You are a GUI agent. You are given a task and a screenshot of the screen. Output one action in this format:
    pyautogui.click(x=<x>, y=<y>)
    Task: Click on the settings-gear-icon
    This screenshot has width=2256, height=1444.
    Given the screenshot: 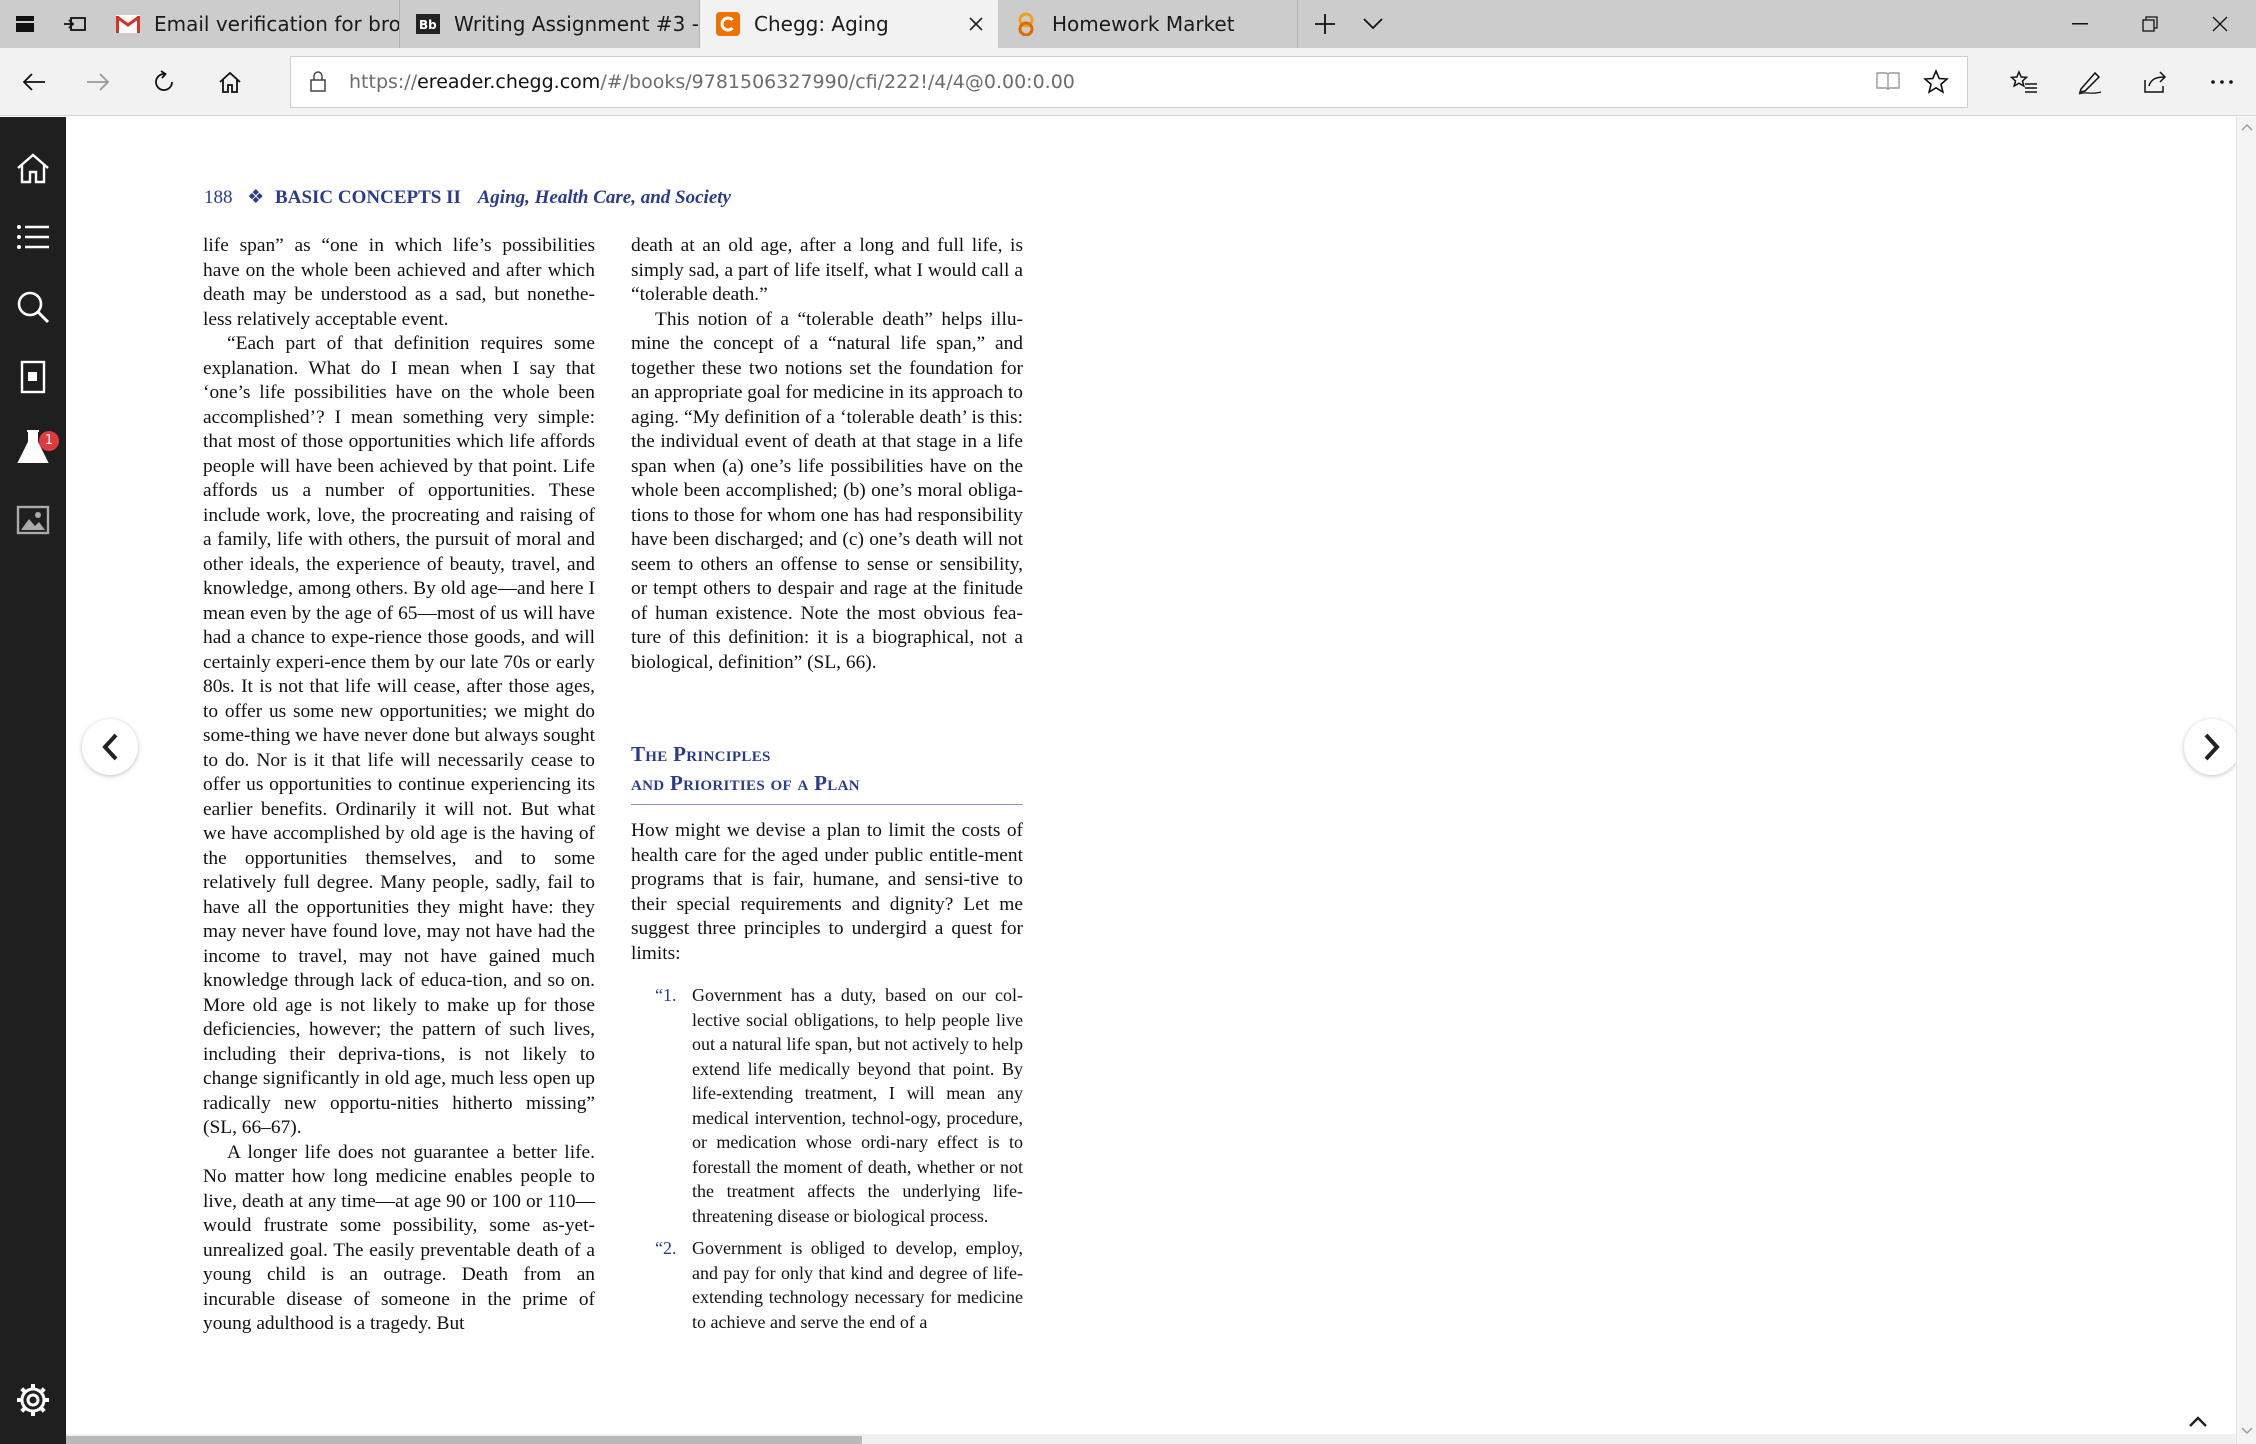 What is the action you would take?
    pyautogui.click(x=33, y=1400)
    